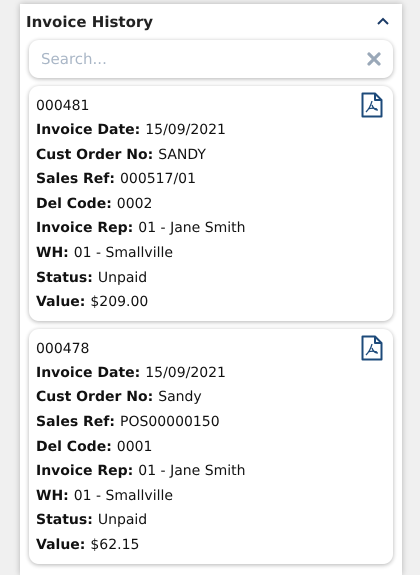 The height and width of the screenshot is (575, 420). What do you see at coordinates (63, 106) in the screenshot?
I see `invoice-number: 000481` at bounding box center [63, 106].